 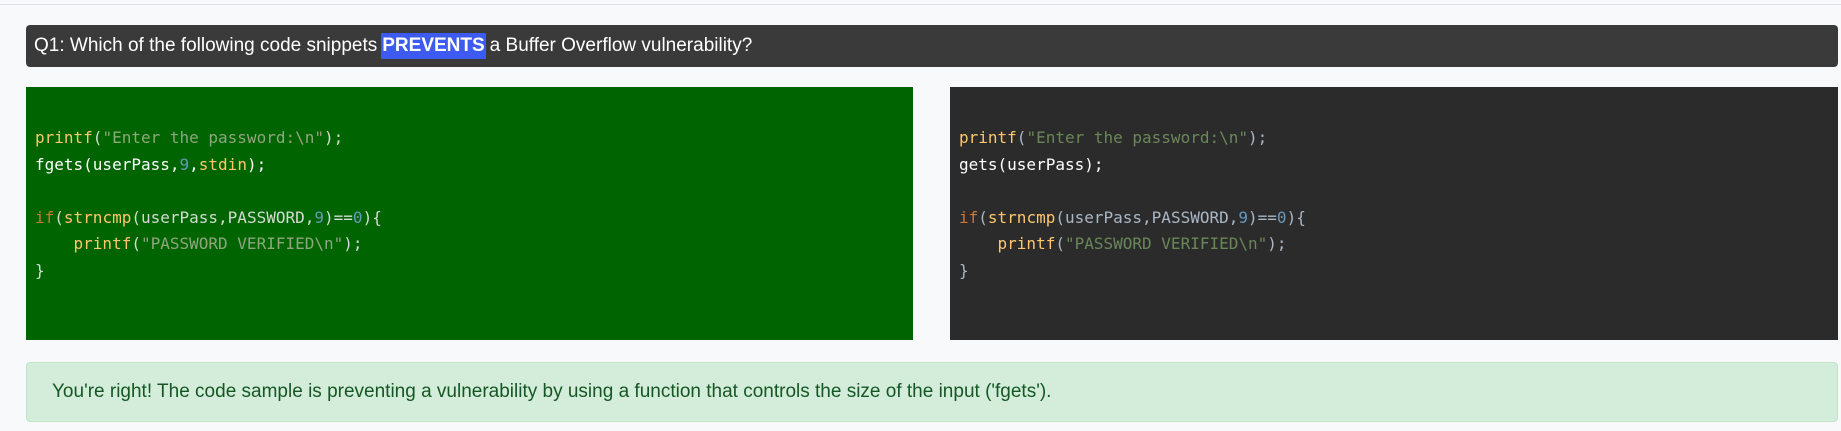 I want to click on question-suffix: a Buffer Overflow vulnerability?, so click(x=621, y=45).